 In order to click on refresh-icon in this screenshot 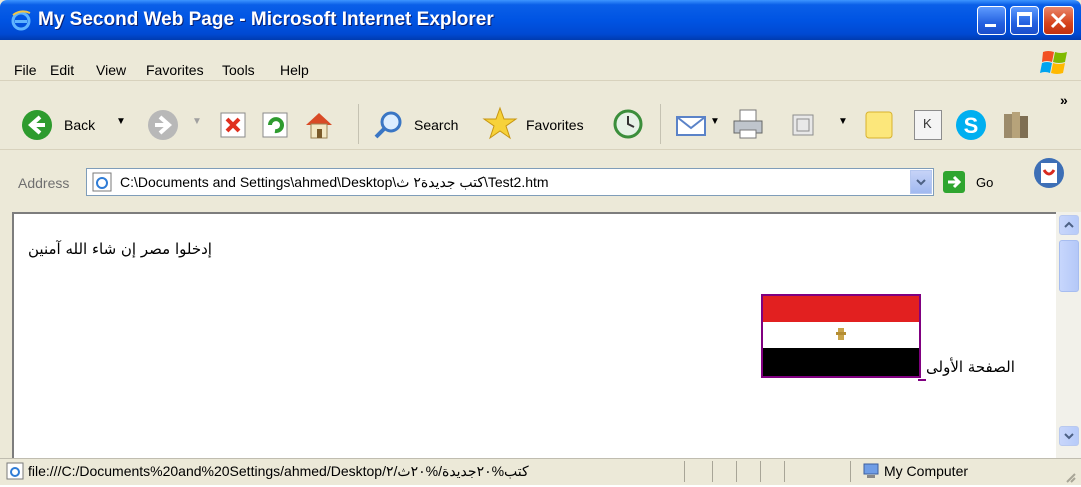, I will do `click(275, 125)`.